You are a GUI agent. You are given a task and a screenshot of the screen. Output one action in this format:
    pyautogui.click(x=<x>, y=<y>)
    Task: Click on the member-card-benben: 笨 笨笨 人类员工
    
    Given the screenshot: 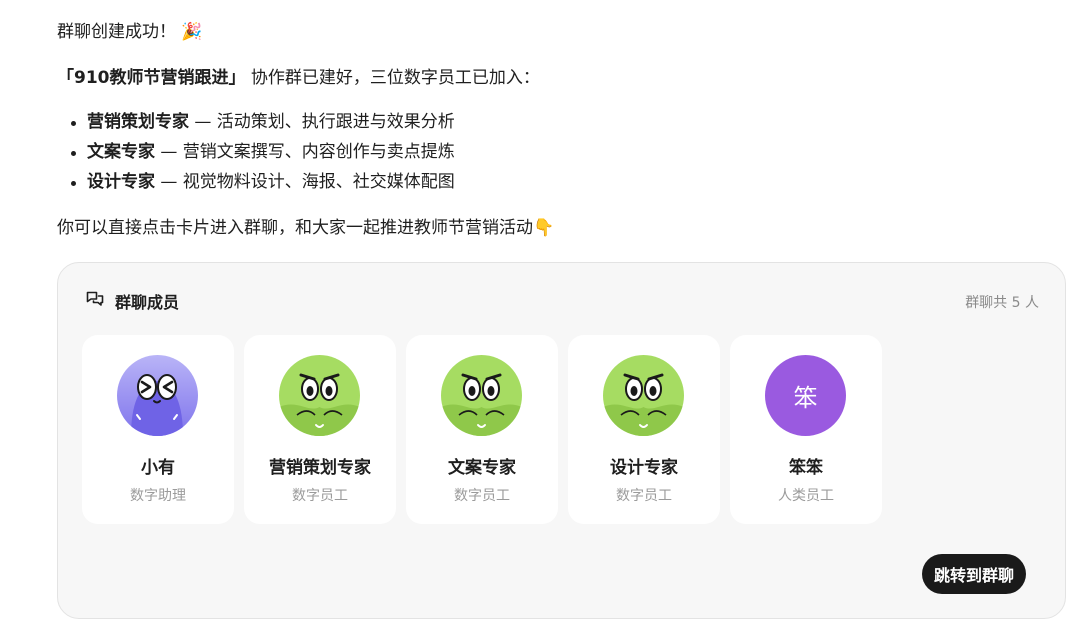 What is the action you would take?
    pyautogui.click(x=806, y=429)
    